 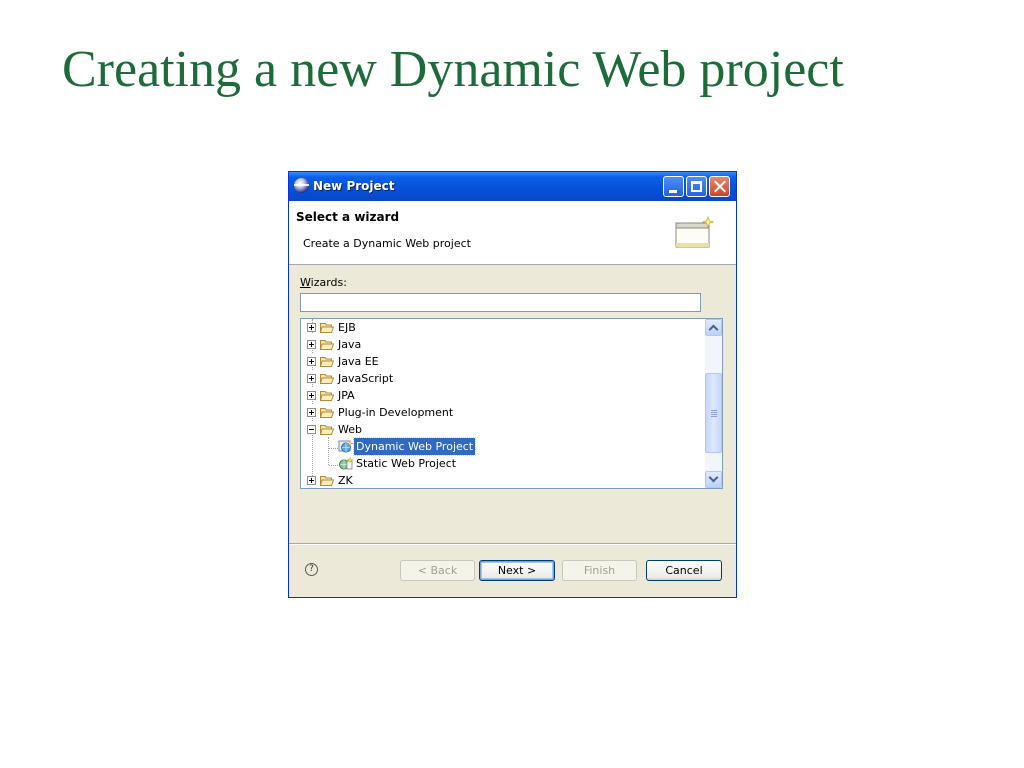 I want to click on banner-description: Create a Dynamic Web project, so click(x=387, y=243).